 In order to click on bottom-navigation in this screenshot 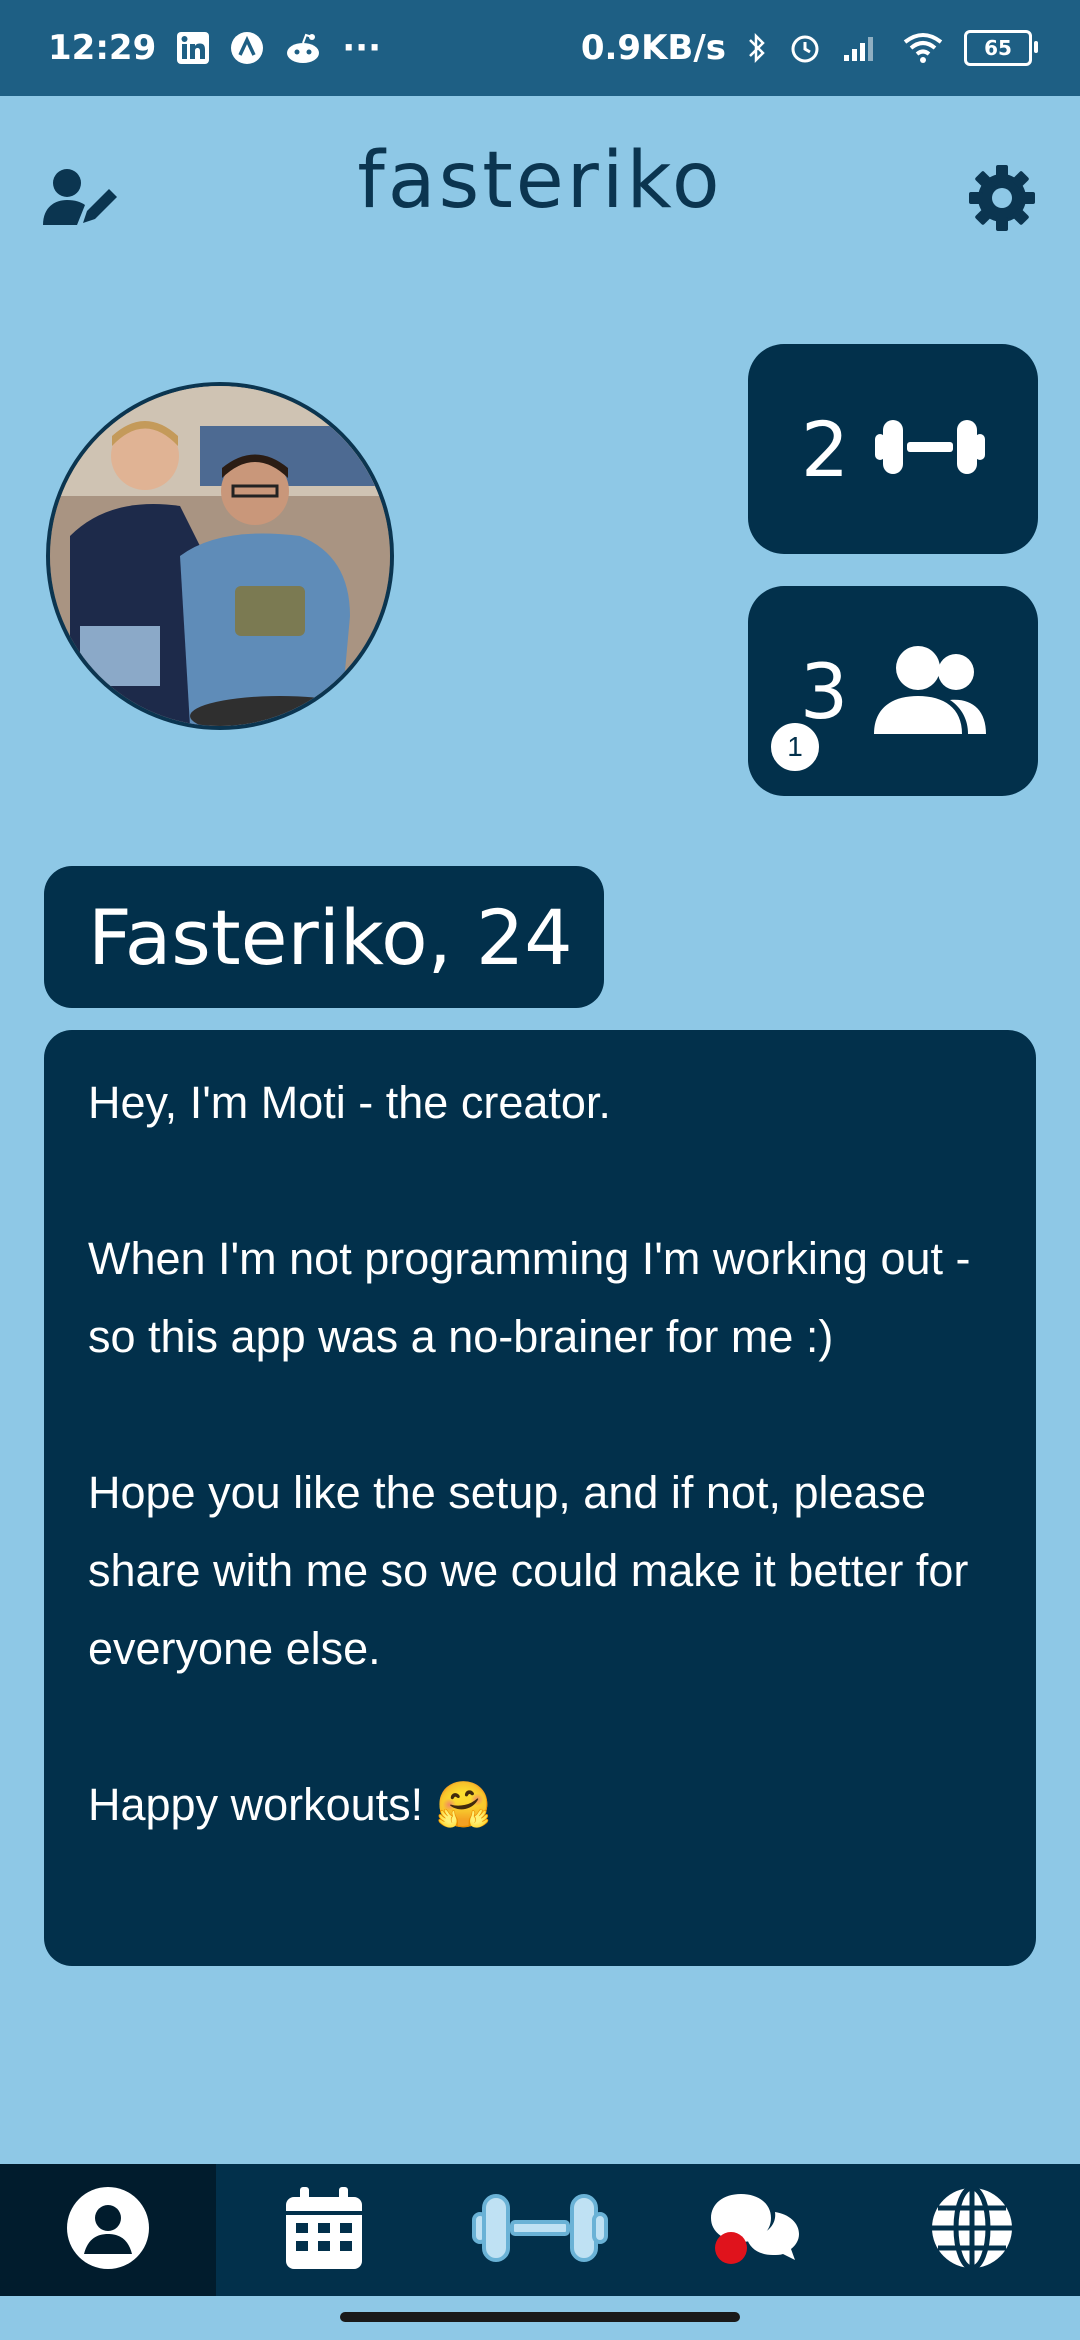, I will do `click(540, 2230)`.